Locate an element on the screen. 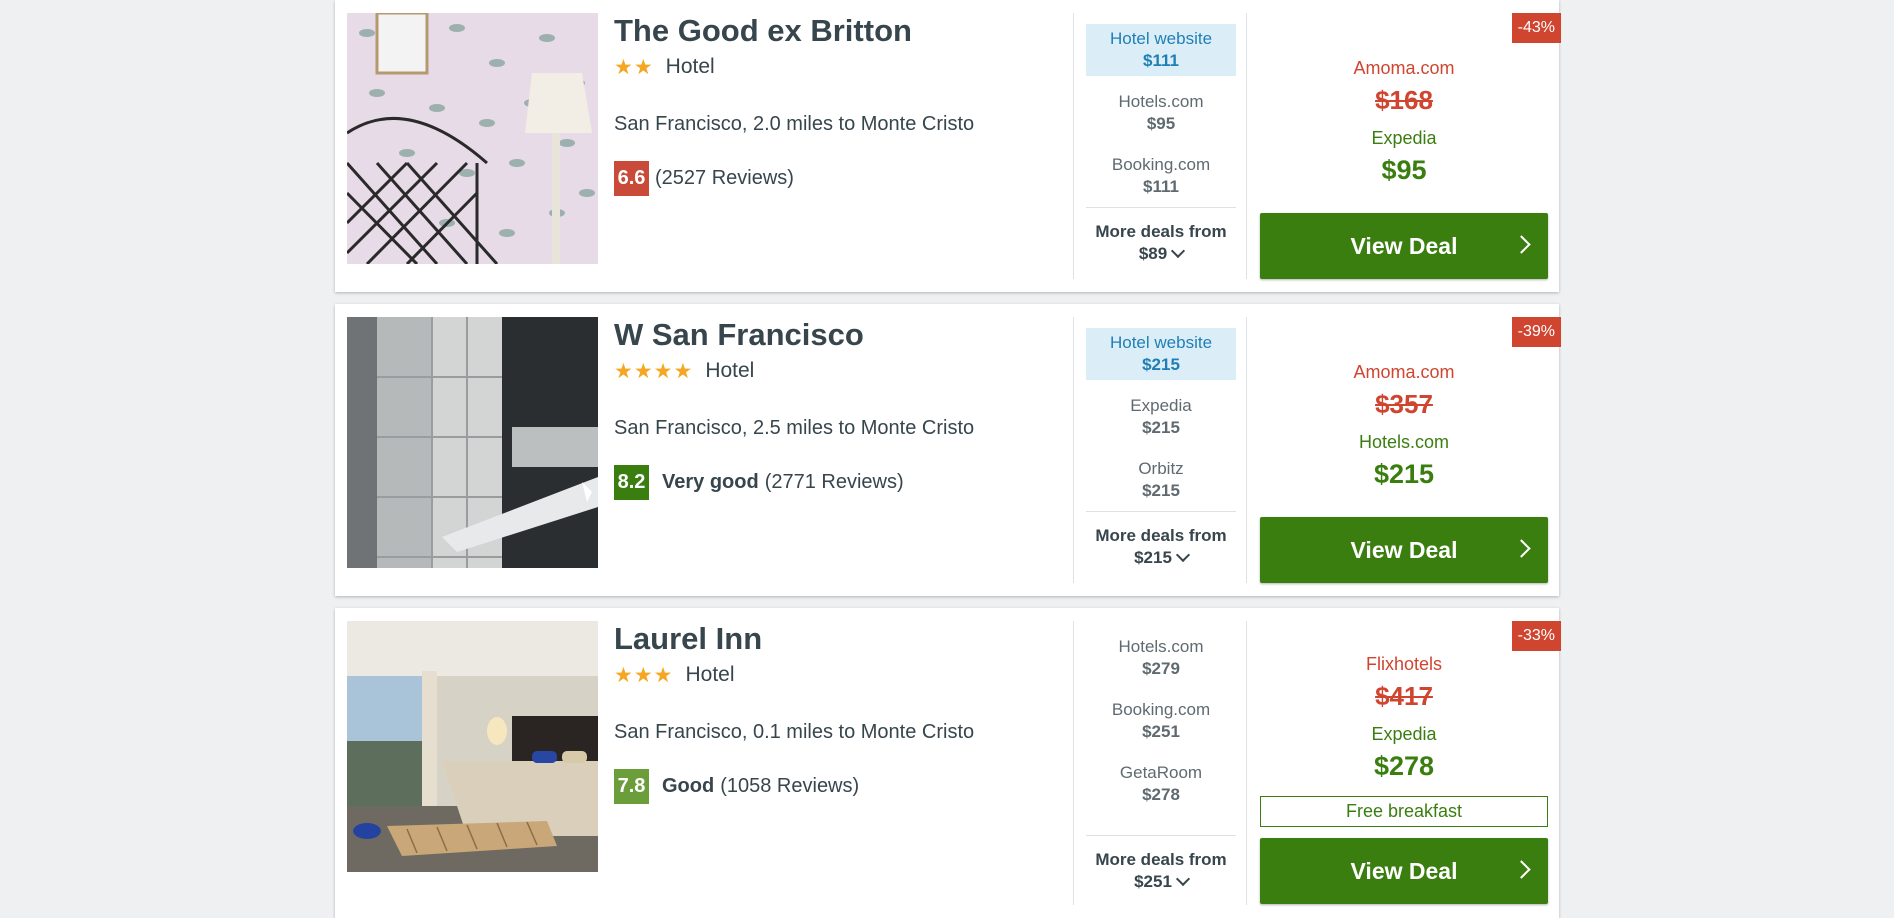  more-deals-toggle: More deals from $251 is located at coordinates (1161, 864).